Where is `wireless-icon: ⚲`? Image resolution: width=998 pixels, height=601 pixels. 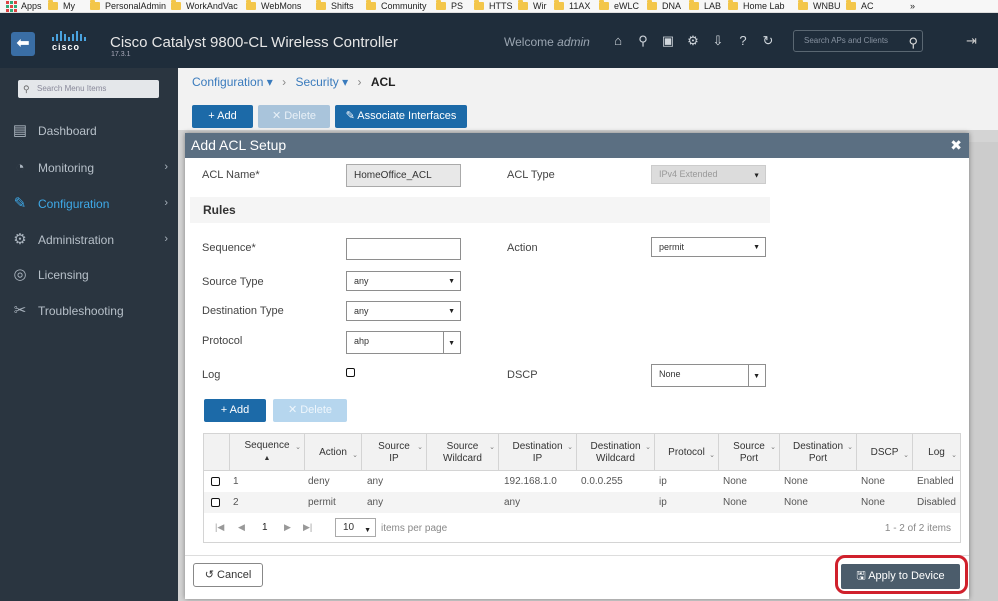
wireless-icon: ⚲ is located at coordinates (643, 41).